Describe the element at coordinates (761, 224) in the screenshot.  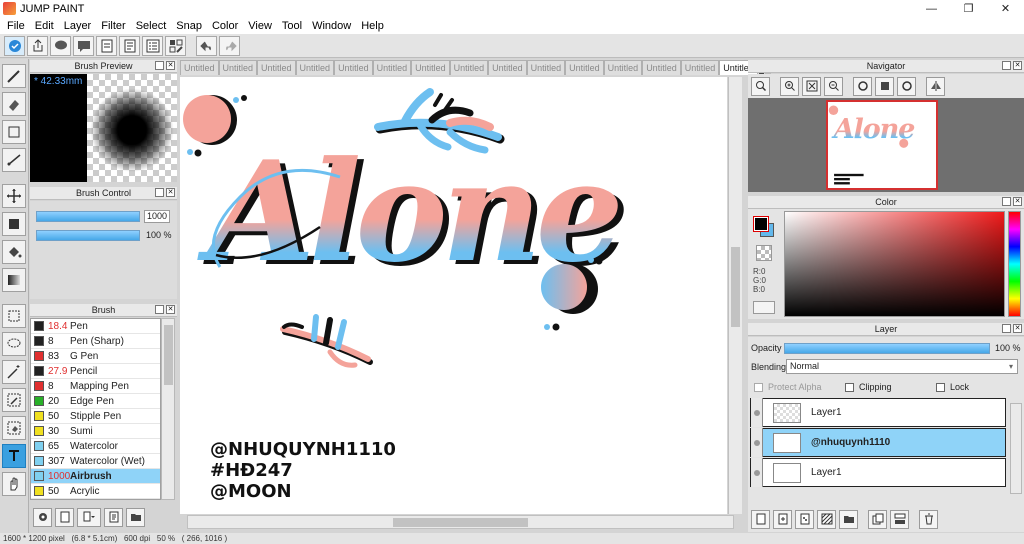
I see `foreground-color-swatch` at that location.